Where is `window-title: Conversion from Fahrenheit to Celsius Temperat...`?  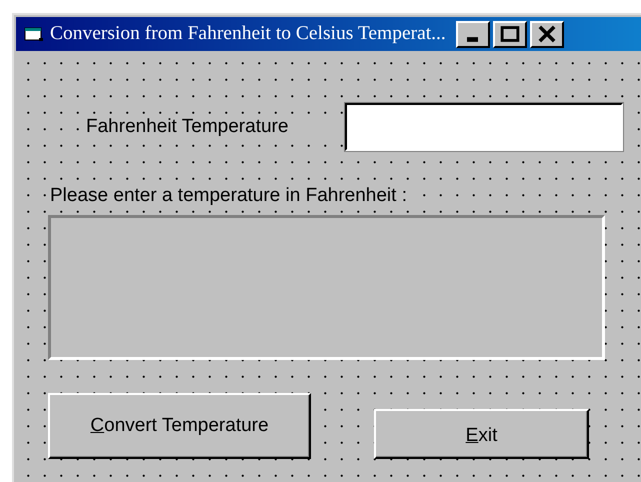 window-title: Conversion from Fahrenheit to Celsius Temperat... is located at coordinates (248, 34).